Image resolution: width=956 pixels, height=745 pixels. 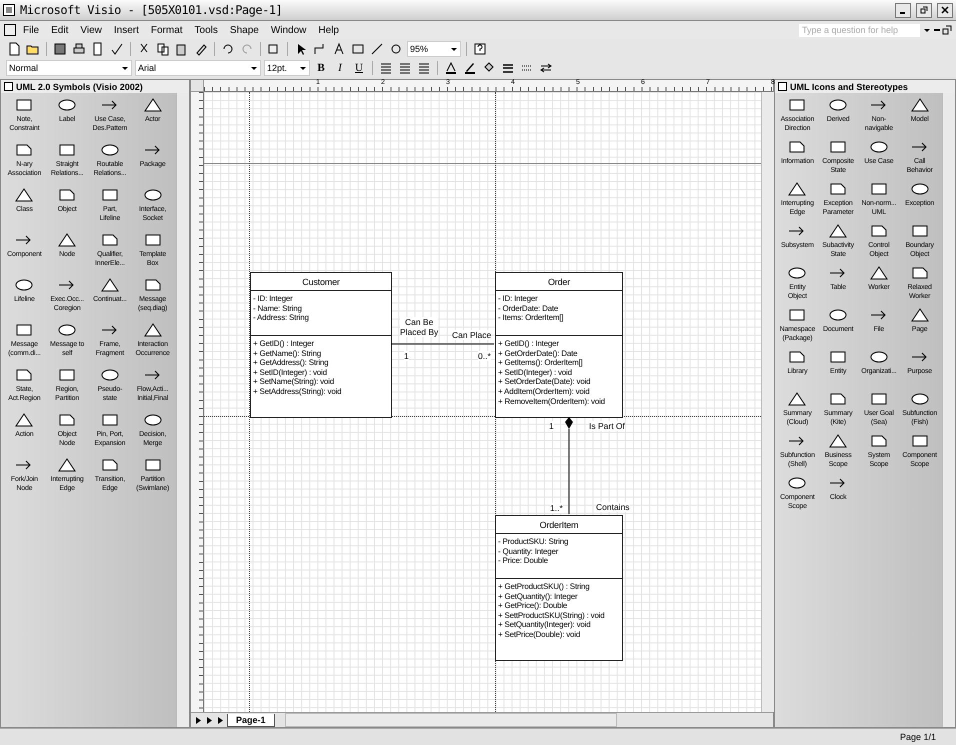 What do you see at coordinates (947, 30) in the screenshot?
I see `restore-icon` at bounding box center [947, 30].